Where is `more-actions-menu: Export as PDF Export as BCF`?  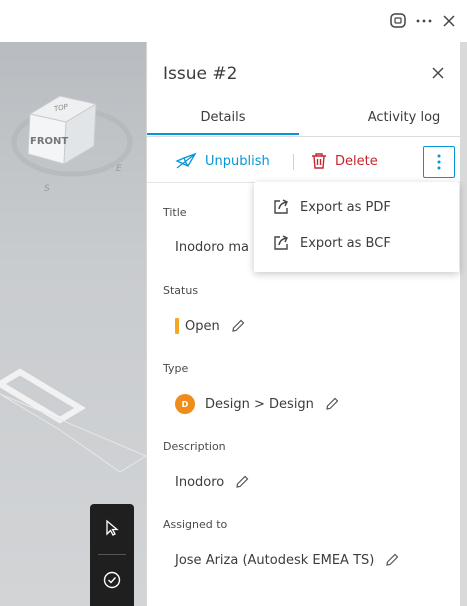 more-actions-menu: Export as PDF Export as BCF is located at coordinates (356, 227).